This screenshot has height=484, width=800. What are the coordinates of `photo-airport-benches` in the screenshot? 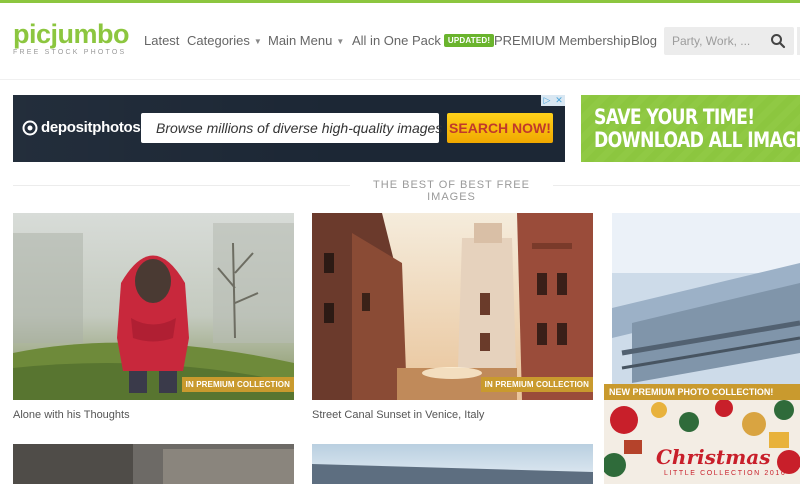 It's located at (706, 306).